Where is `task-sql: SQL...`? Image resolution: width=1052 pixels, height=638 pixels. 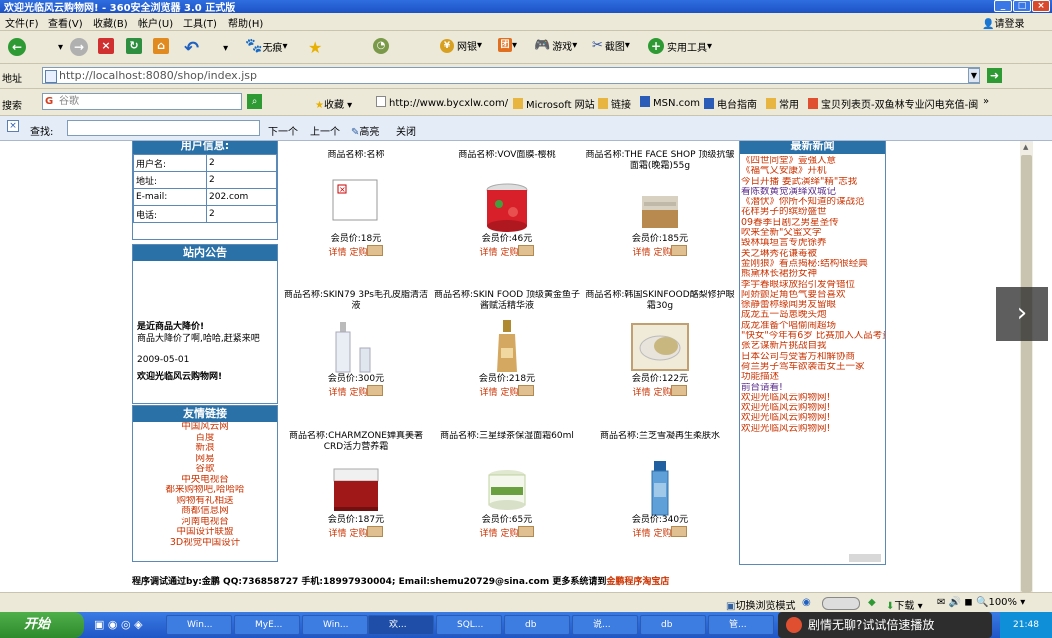 task-sql: SQL... is located at coordinates (469, 625).